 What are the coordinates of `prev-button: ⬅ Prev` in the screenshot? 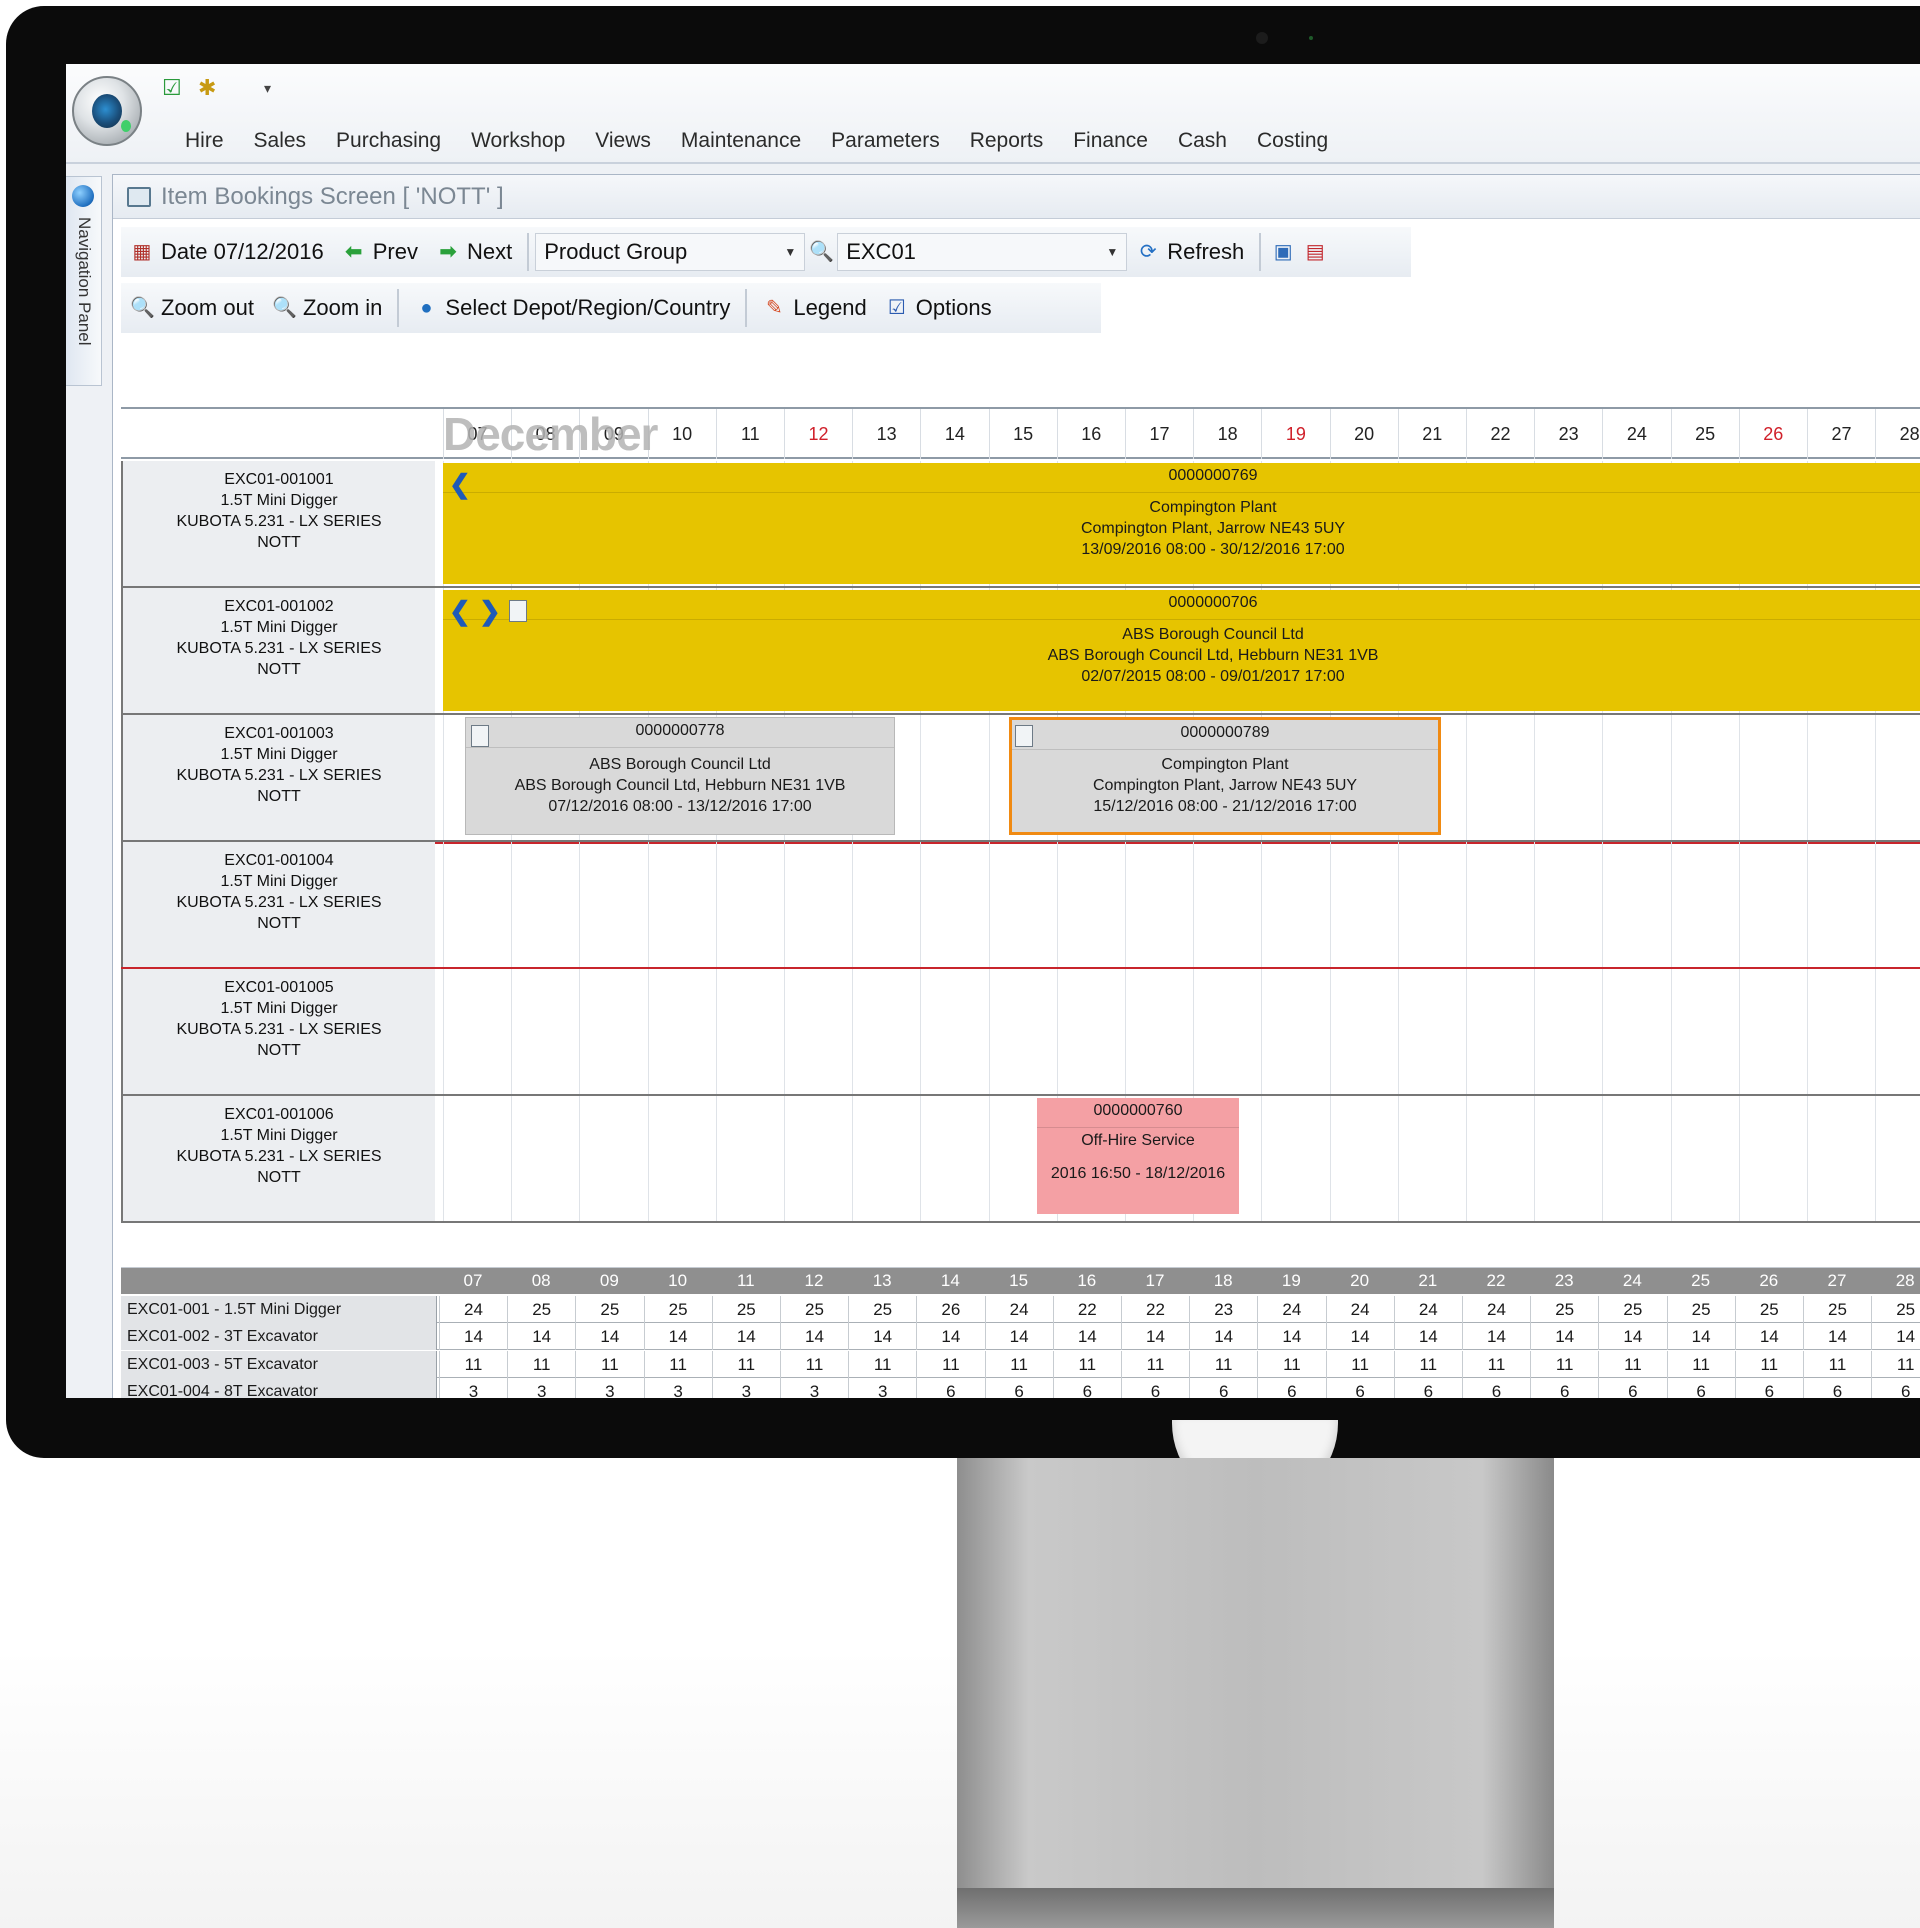 It's located at (380, 252).